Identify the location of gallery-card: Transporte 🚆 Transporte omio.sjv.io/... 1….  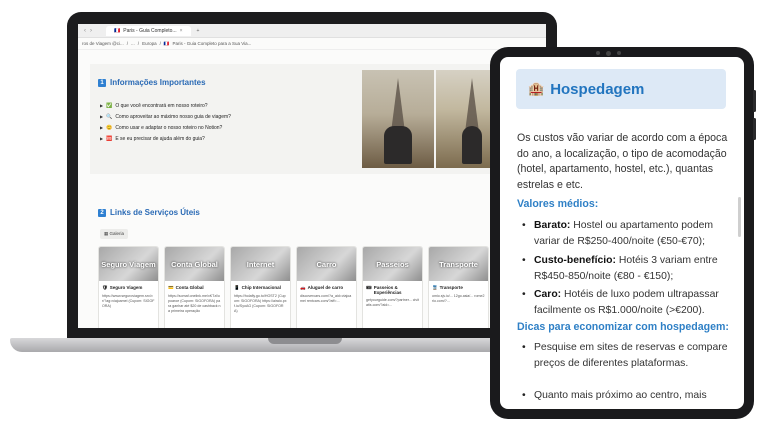
(458, 287).